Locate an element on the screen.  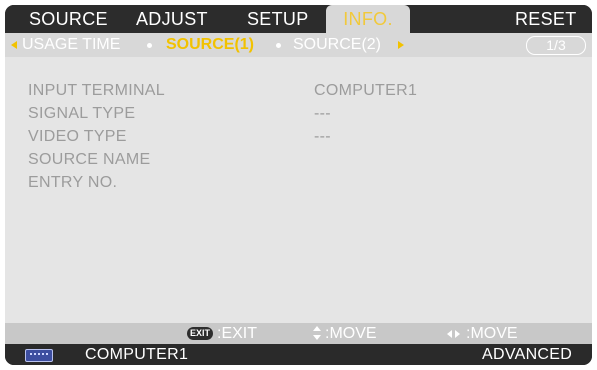
move-horizontal-label: :MOVE is located at coordinates (492, 333).